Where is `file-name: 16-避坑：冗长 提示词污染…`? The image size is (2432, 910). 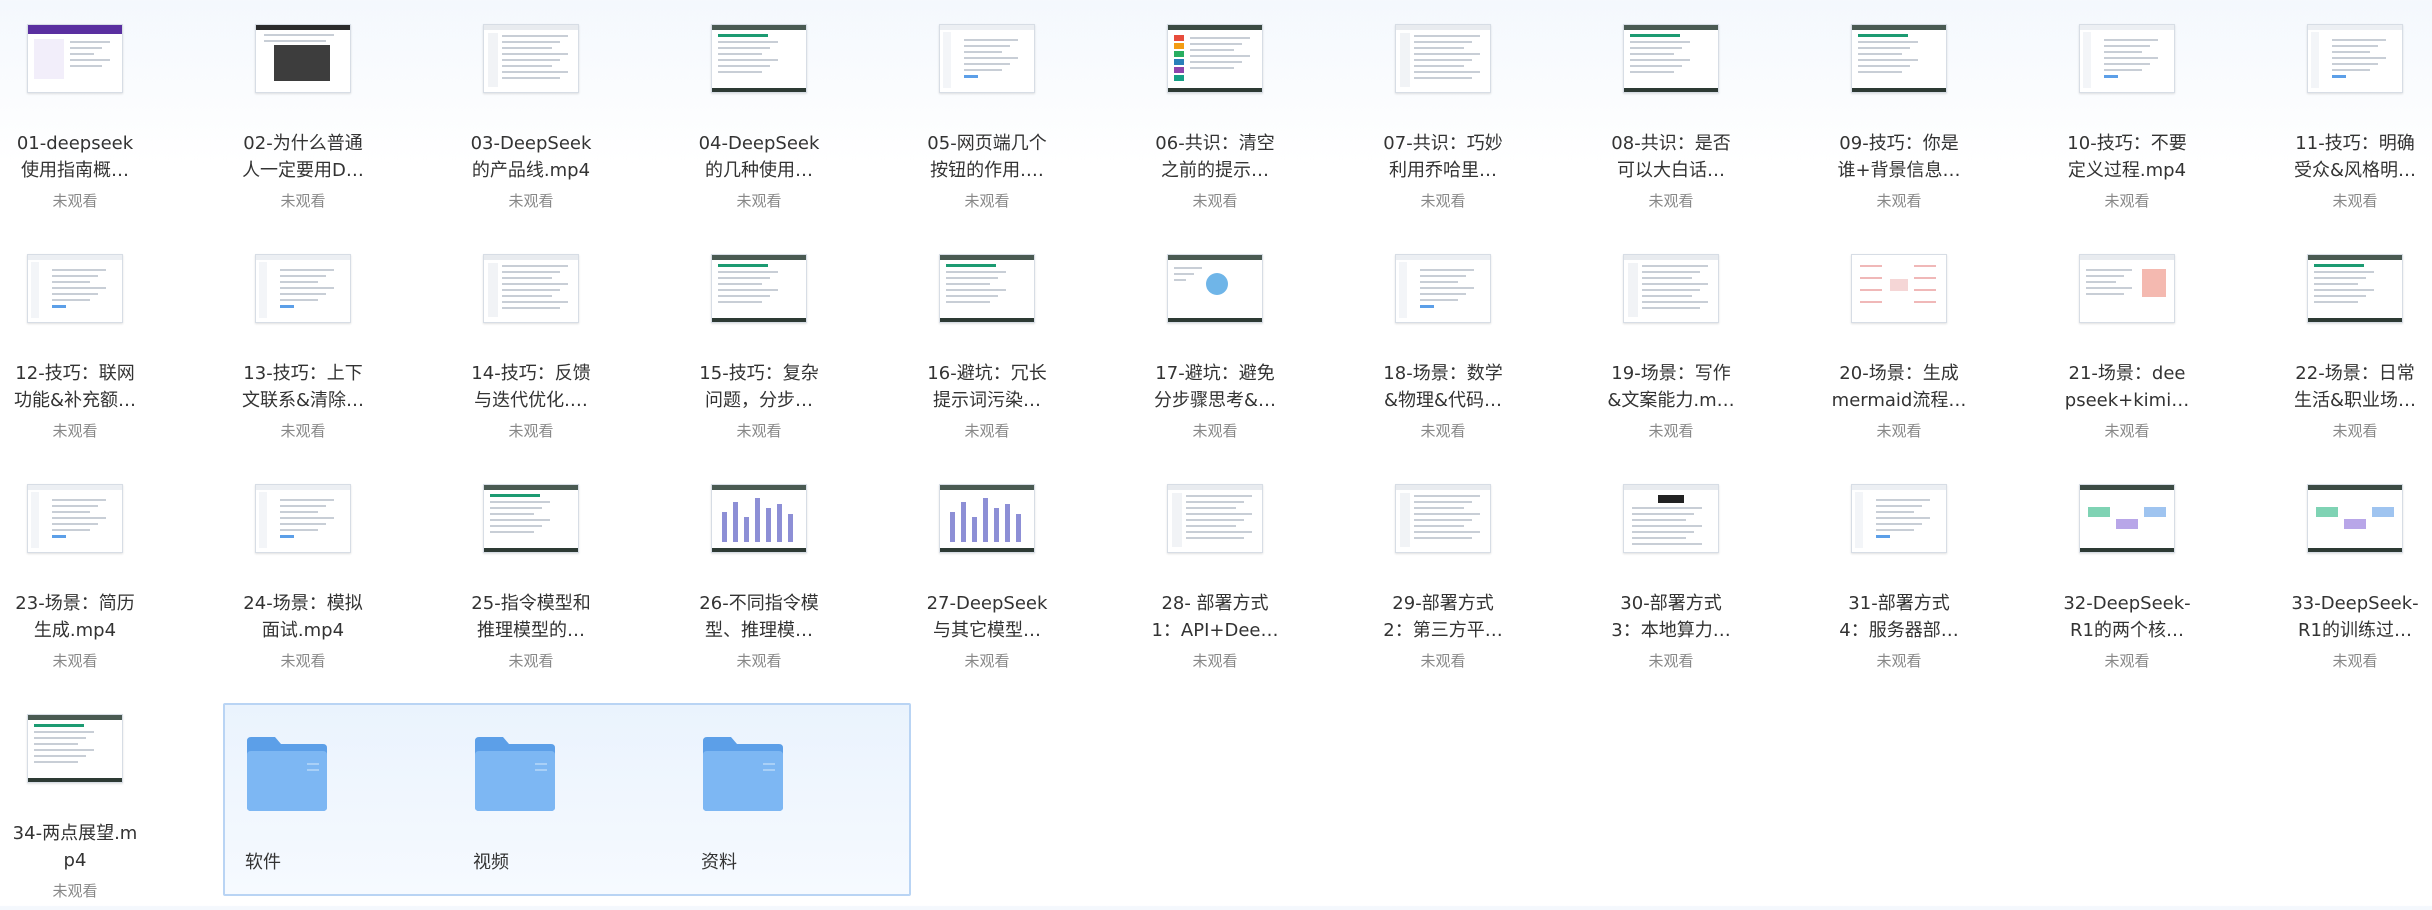 file-name: 16-避坑：冗长 提示词污染… is located at coordinates (987, 387).